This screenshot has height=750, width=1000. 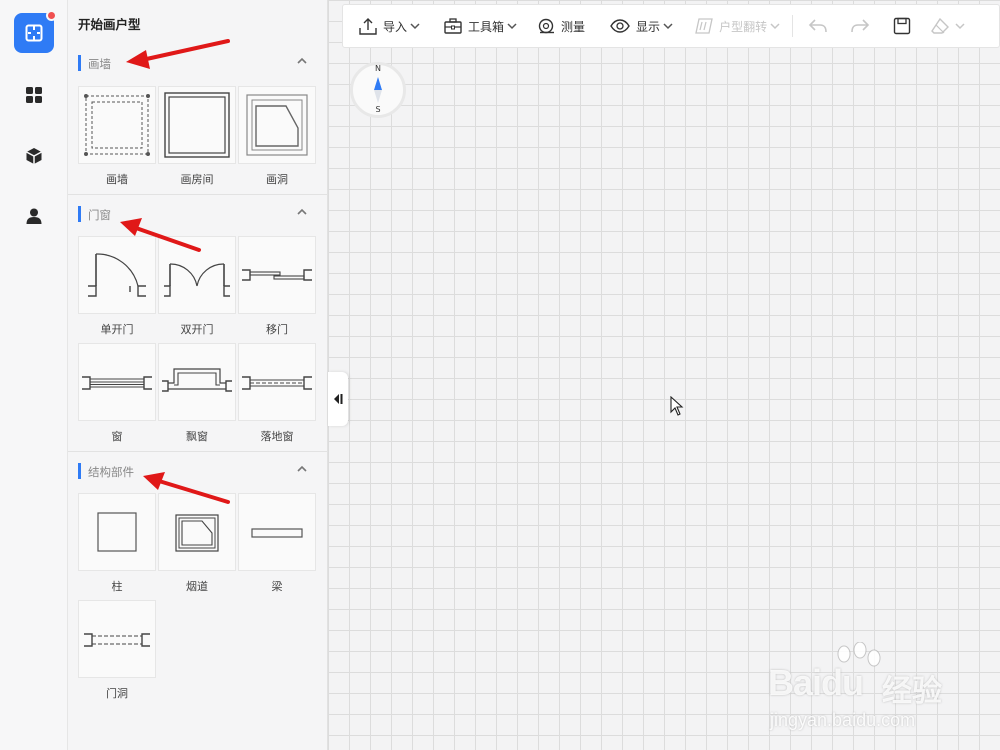 I want to click on draw-room-icon, so click(x=197, y=125).